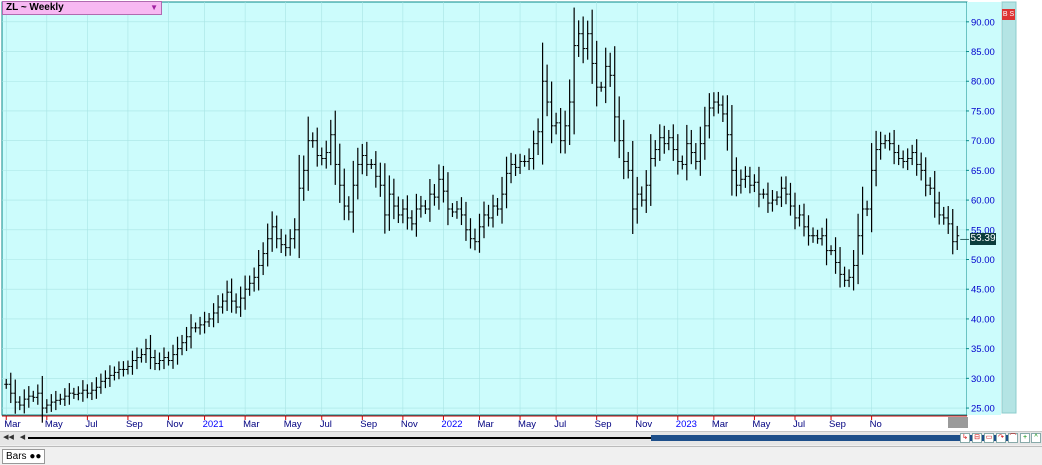 The height and width of the screenshot is (465, 1042). What do you see at coordinates (965, 438) in the screenshot?
I see `chart-tool-icon-1: ↳` at bounding box center [965, 438].